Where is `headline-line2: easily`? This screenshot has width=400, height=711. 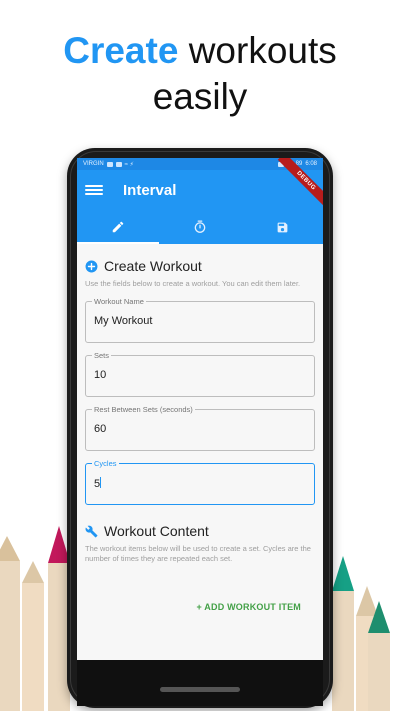 headline-line2: easily is located at coordinates (200, 96).